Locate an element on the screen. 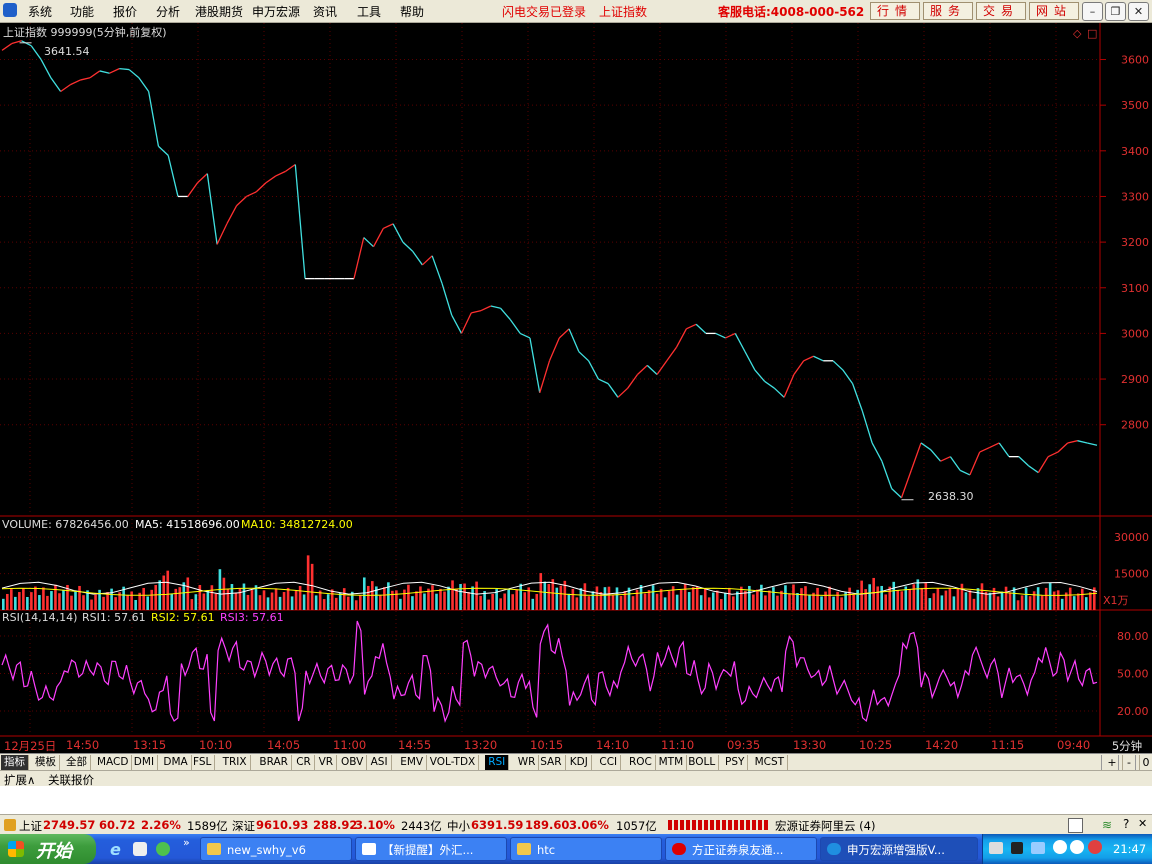 The width and height of the screenshot is (1152, 864). minimize-icon: – is located at coordinates (1092, 11).